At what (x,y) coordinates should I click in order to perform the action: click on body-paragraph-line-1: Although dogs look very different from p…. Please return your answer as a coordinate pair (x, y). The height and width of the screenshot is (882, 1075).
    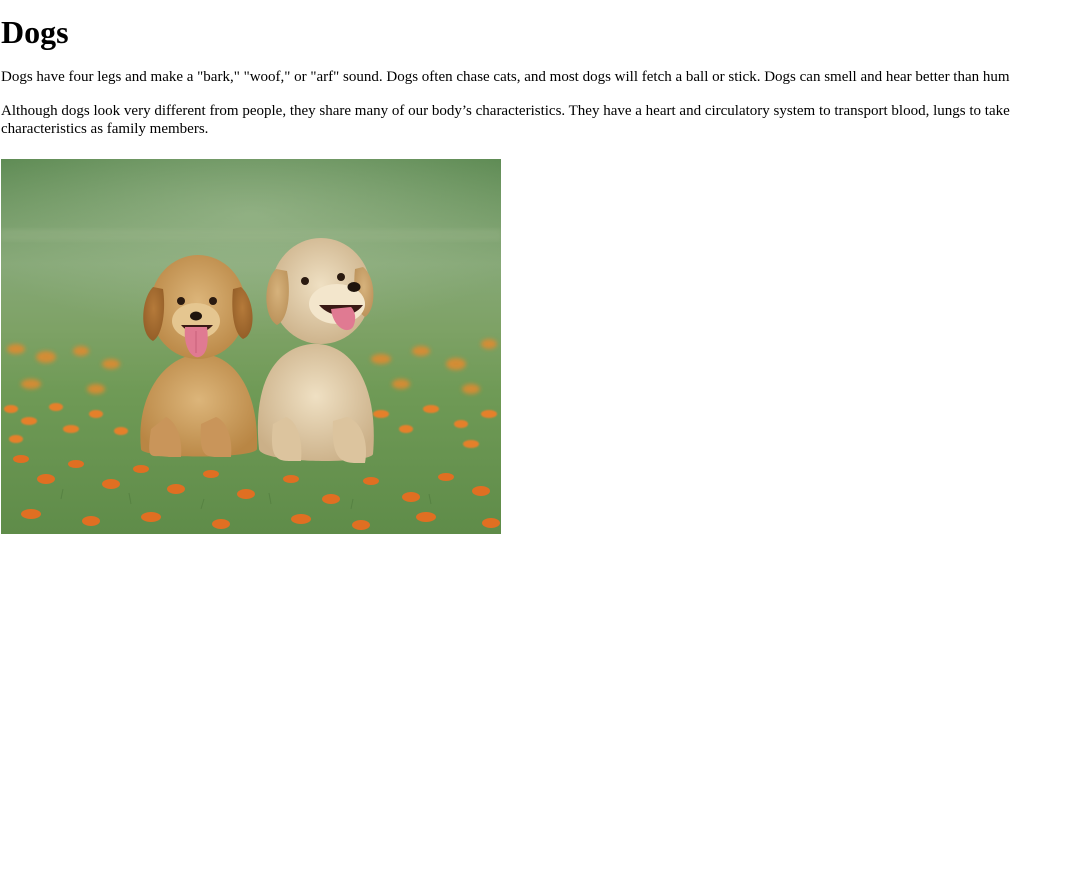
    Looking at the image, I should click on (505, 111).